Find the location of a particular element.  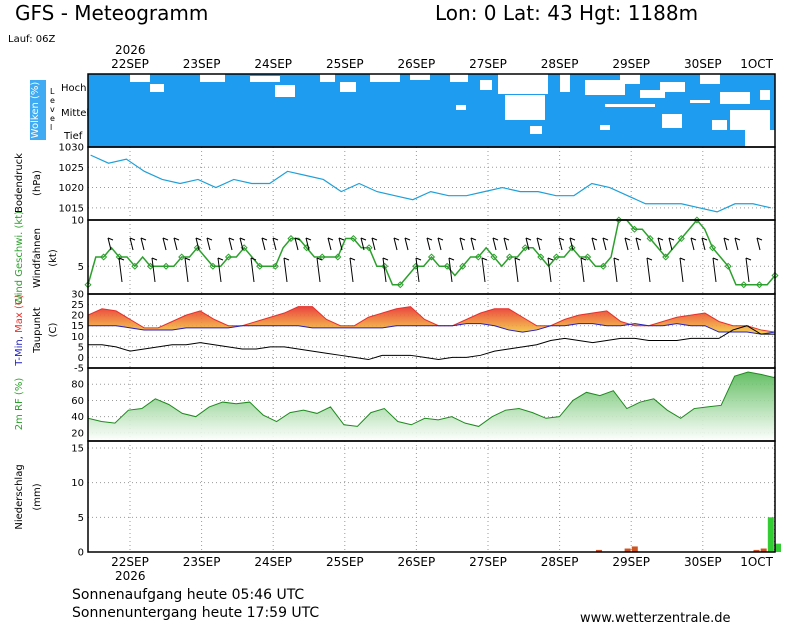

date-label-bottom: 27SEP is located at coordinates (488, 562).